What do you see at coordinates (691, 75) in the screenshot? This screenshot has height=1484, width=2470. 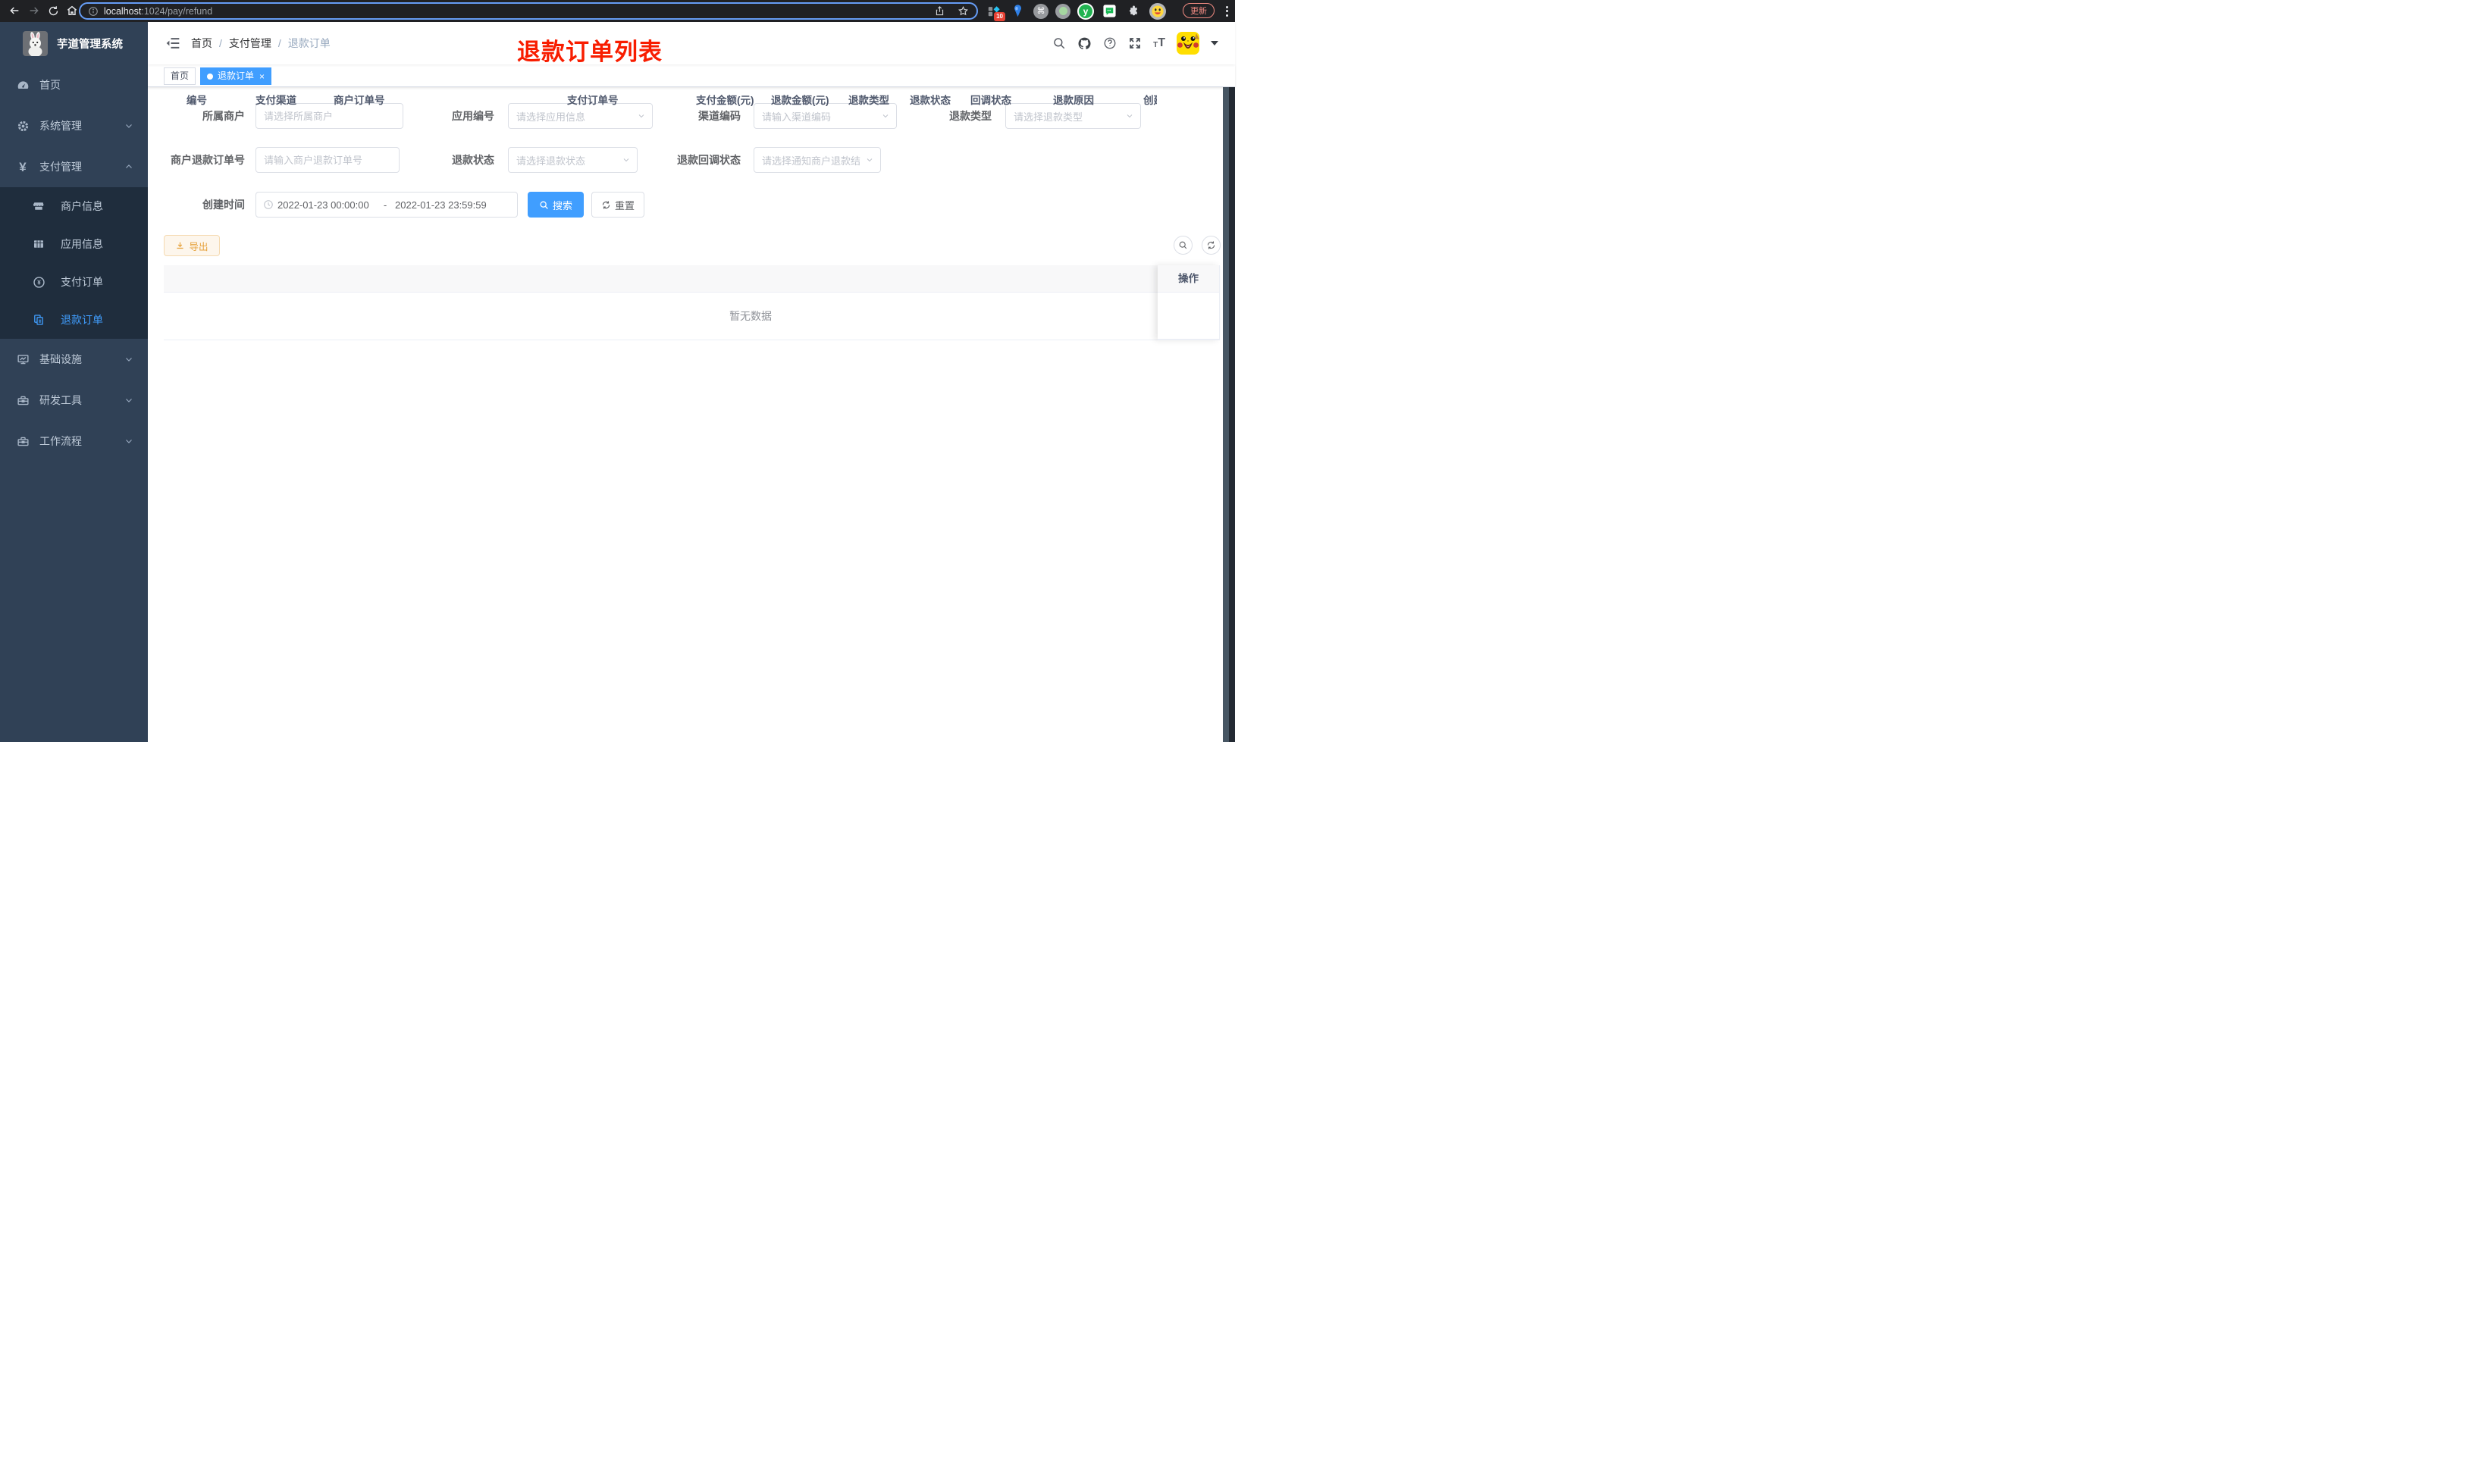 I see `tags-view-bar: 首页 退款订单 ×` at bounding box center [691, 75].